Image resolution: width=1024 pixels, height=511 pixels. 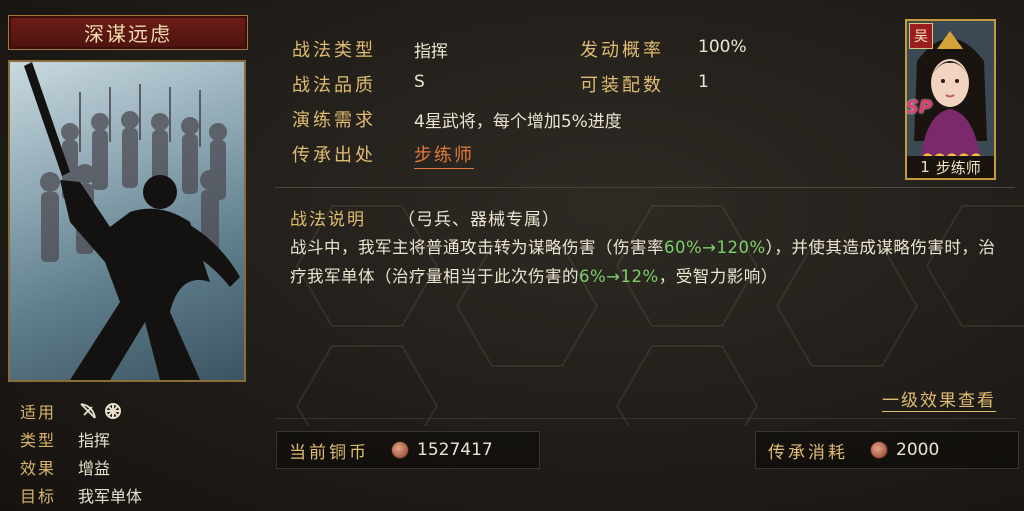 What do you see at coordinates (38, 440) in the screenshot?
I see `type-label: 类型` at bounding box center [38, 440].